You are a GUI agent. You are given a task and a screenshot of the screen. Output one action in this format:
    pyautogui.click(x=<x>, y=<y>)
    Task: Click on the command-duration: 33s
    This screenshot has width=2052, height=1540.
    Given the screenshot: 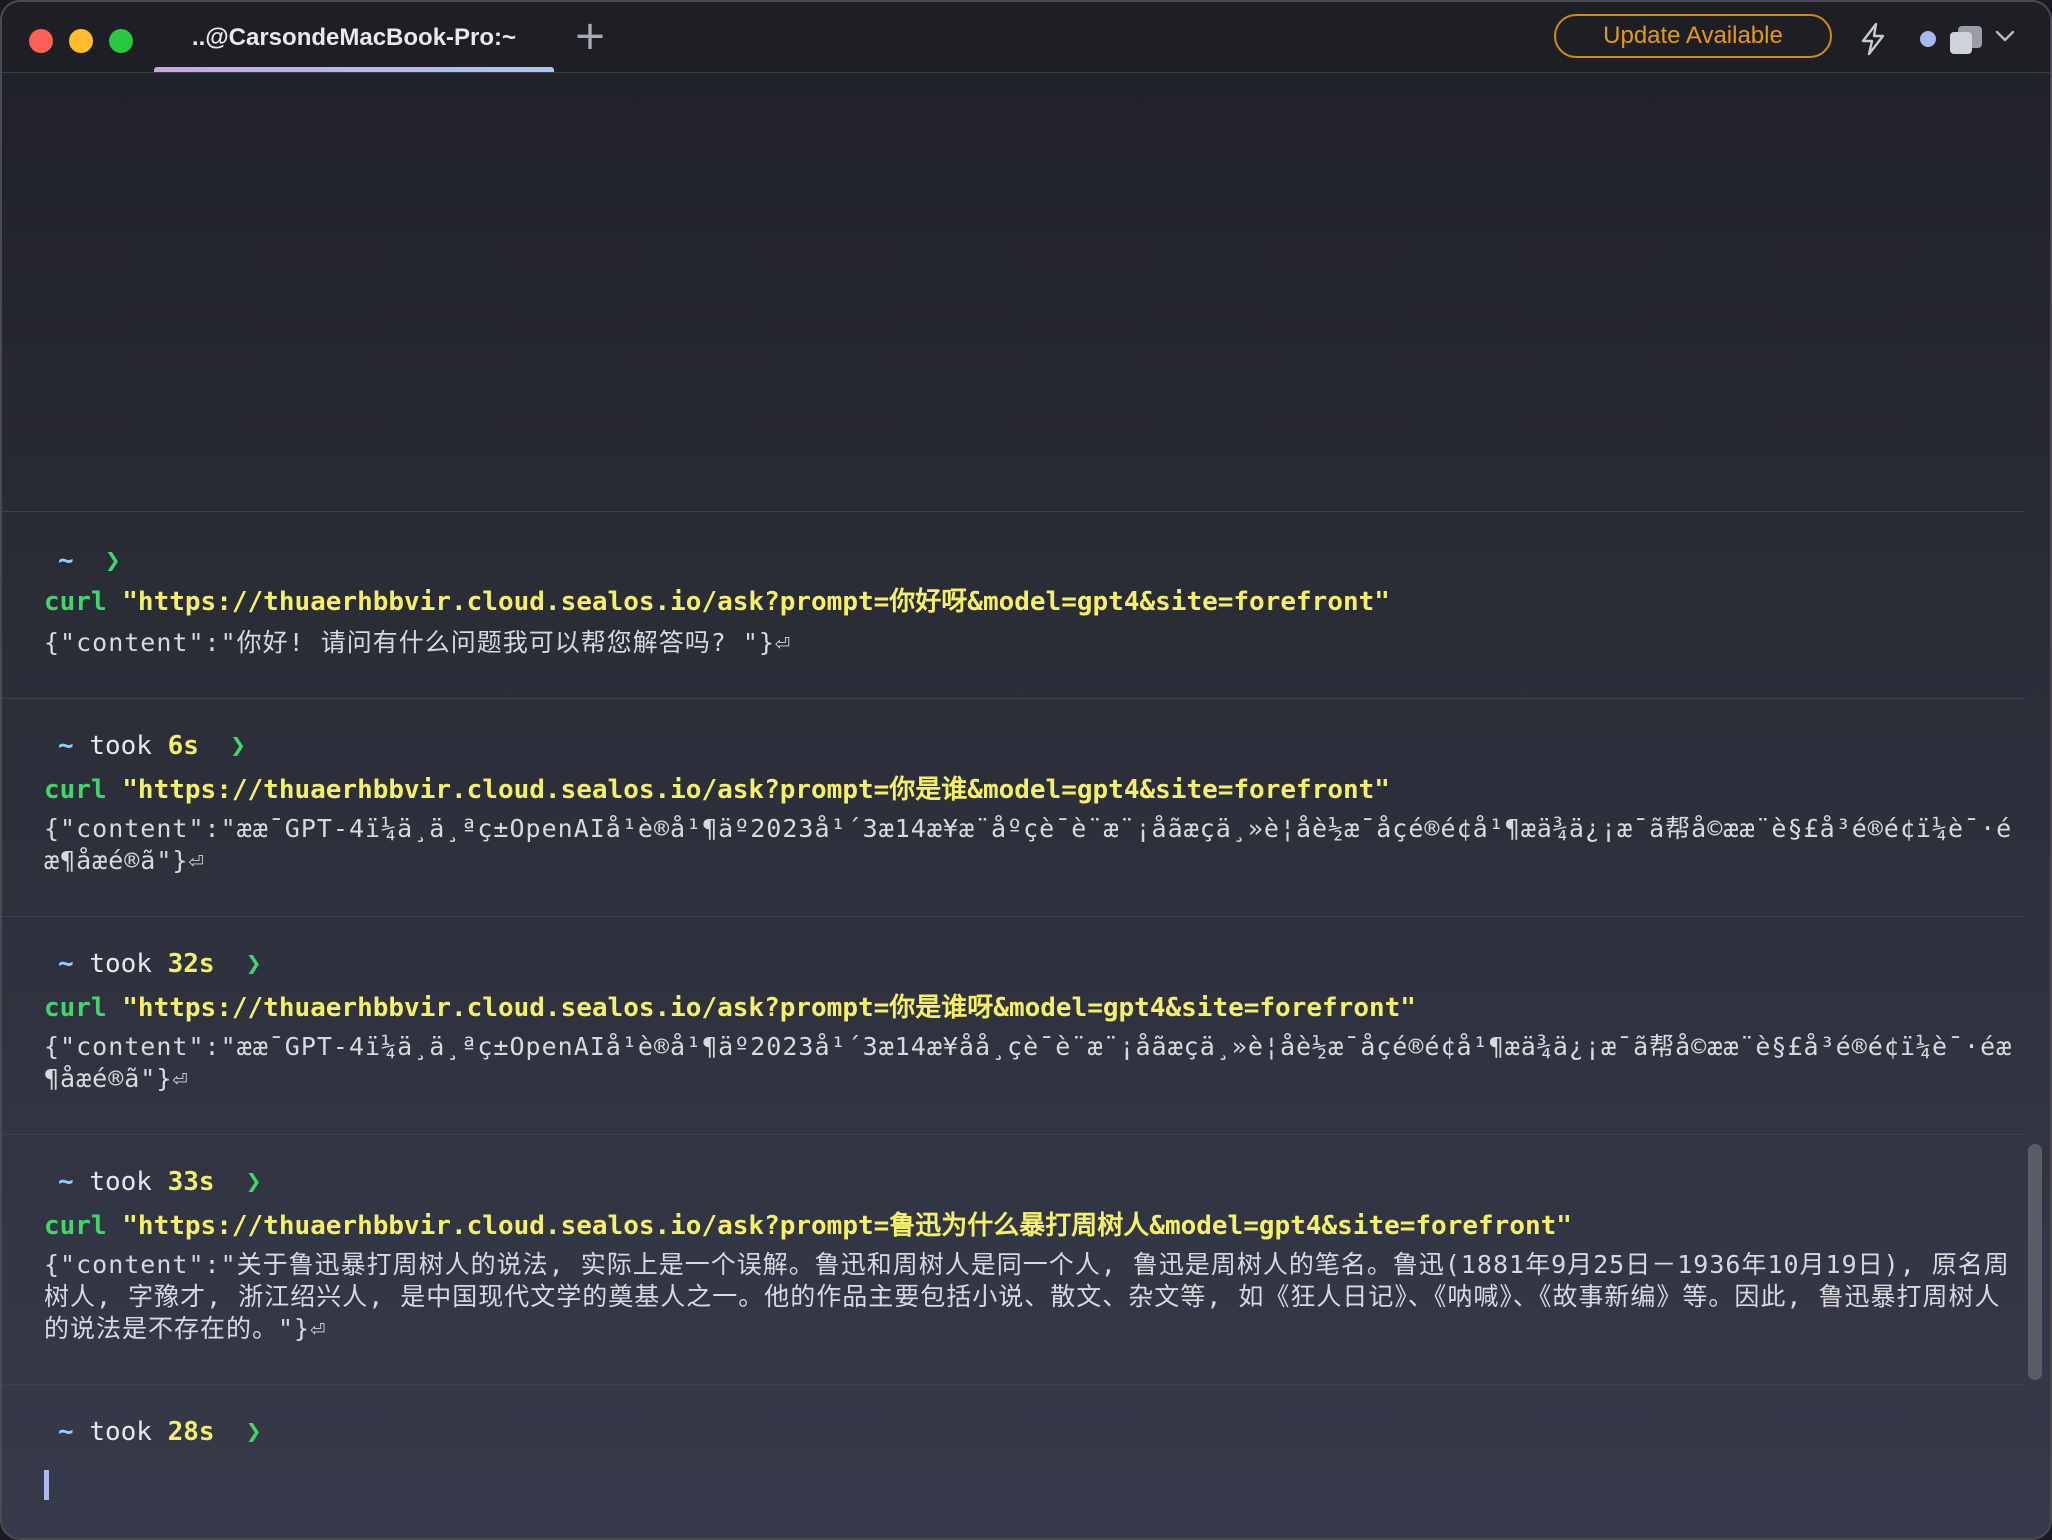 What is the action you would take?
    pyautogui.click(x=191, y=1182)
    